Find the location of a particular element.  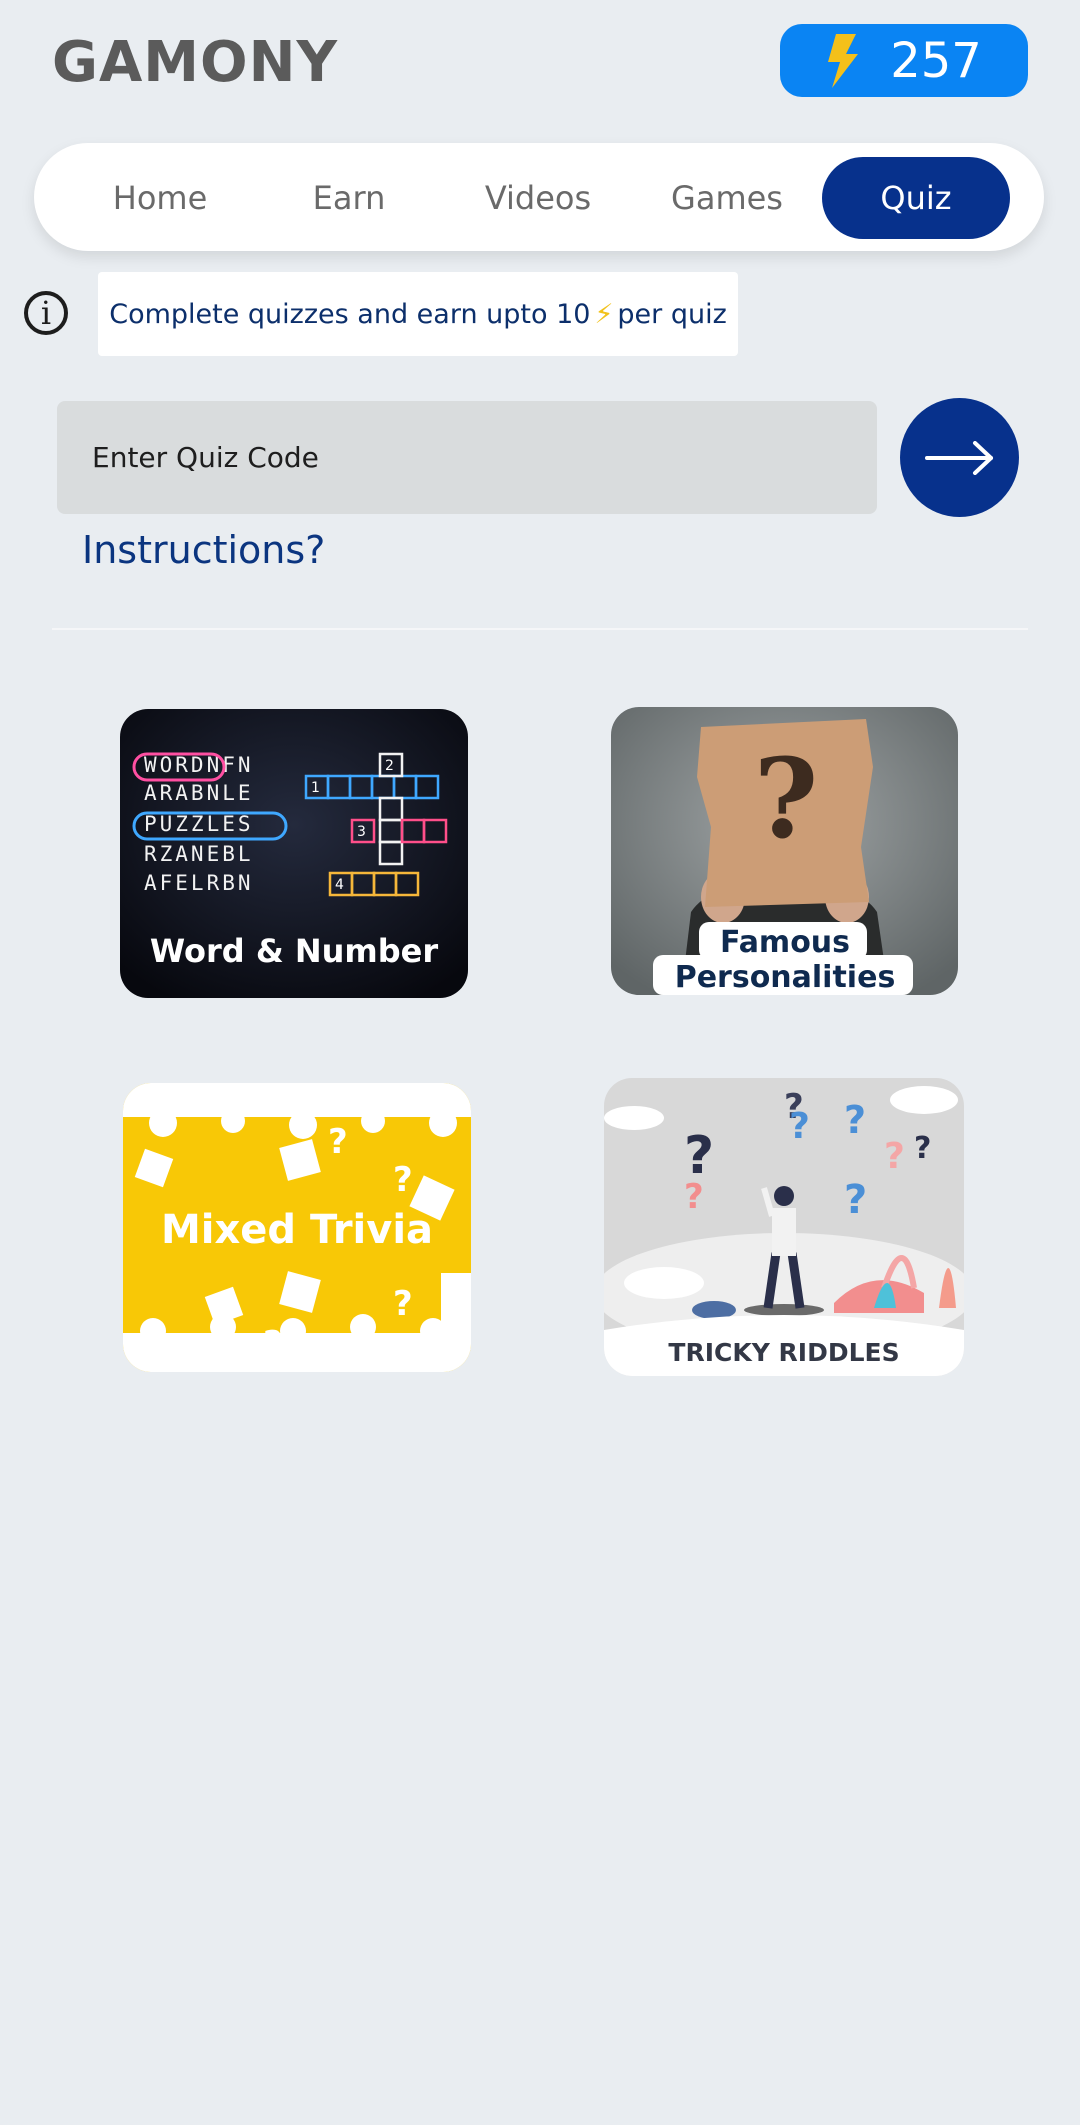

quiz-code-input is located at coordinates (467, 457).